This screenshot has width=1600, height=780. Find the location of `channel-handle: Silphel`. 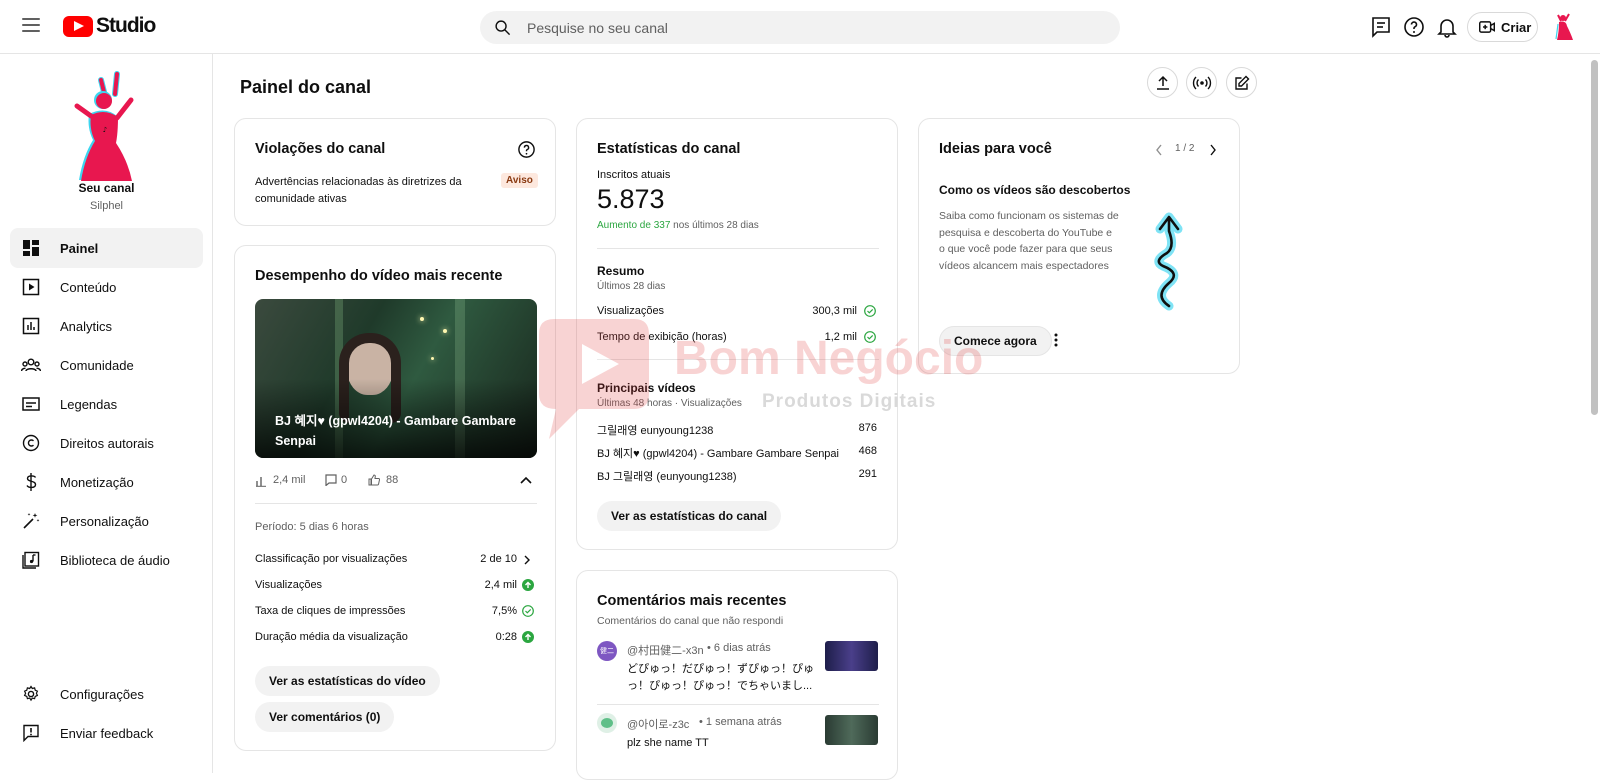

channel-handle: Silphel is located at coordinates (106, 206).